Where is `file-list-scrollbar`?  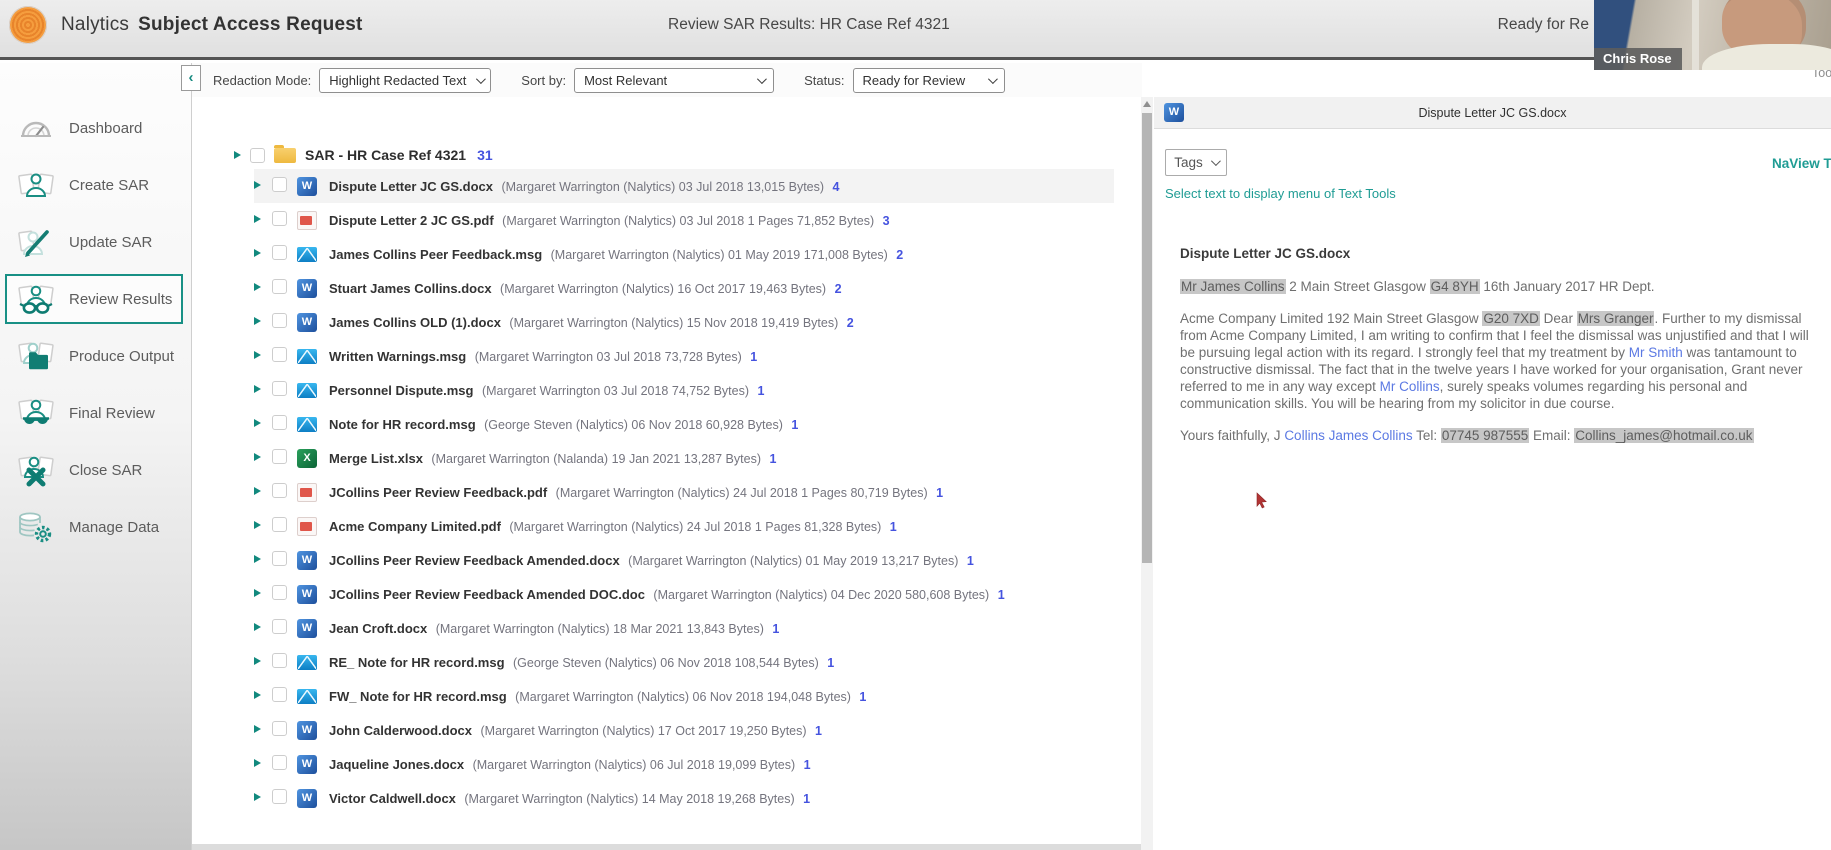
file-list-scrollbar is located at coordinates (1147, 473).